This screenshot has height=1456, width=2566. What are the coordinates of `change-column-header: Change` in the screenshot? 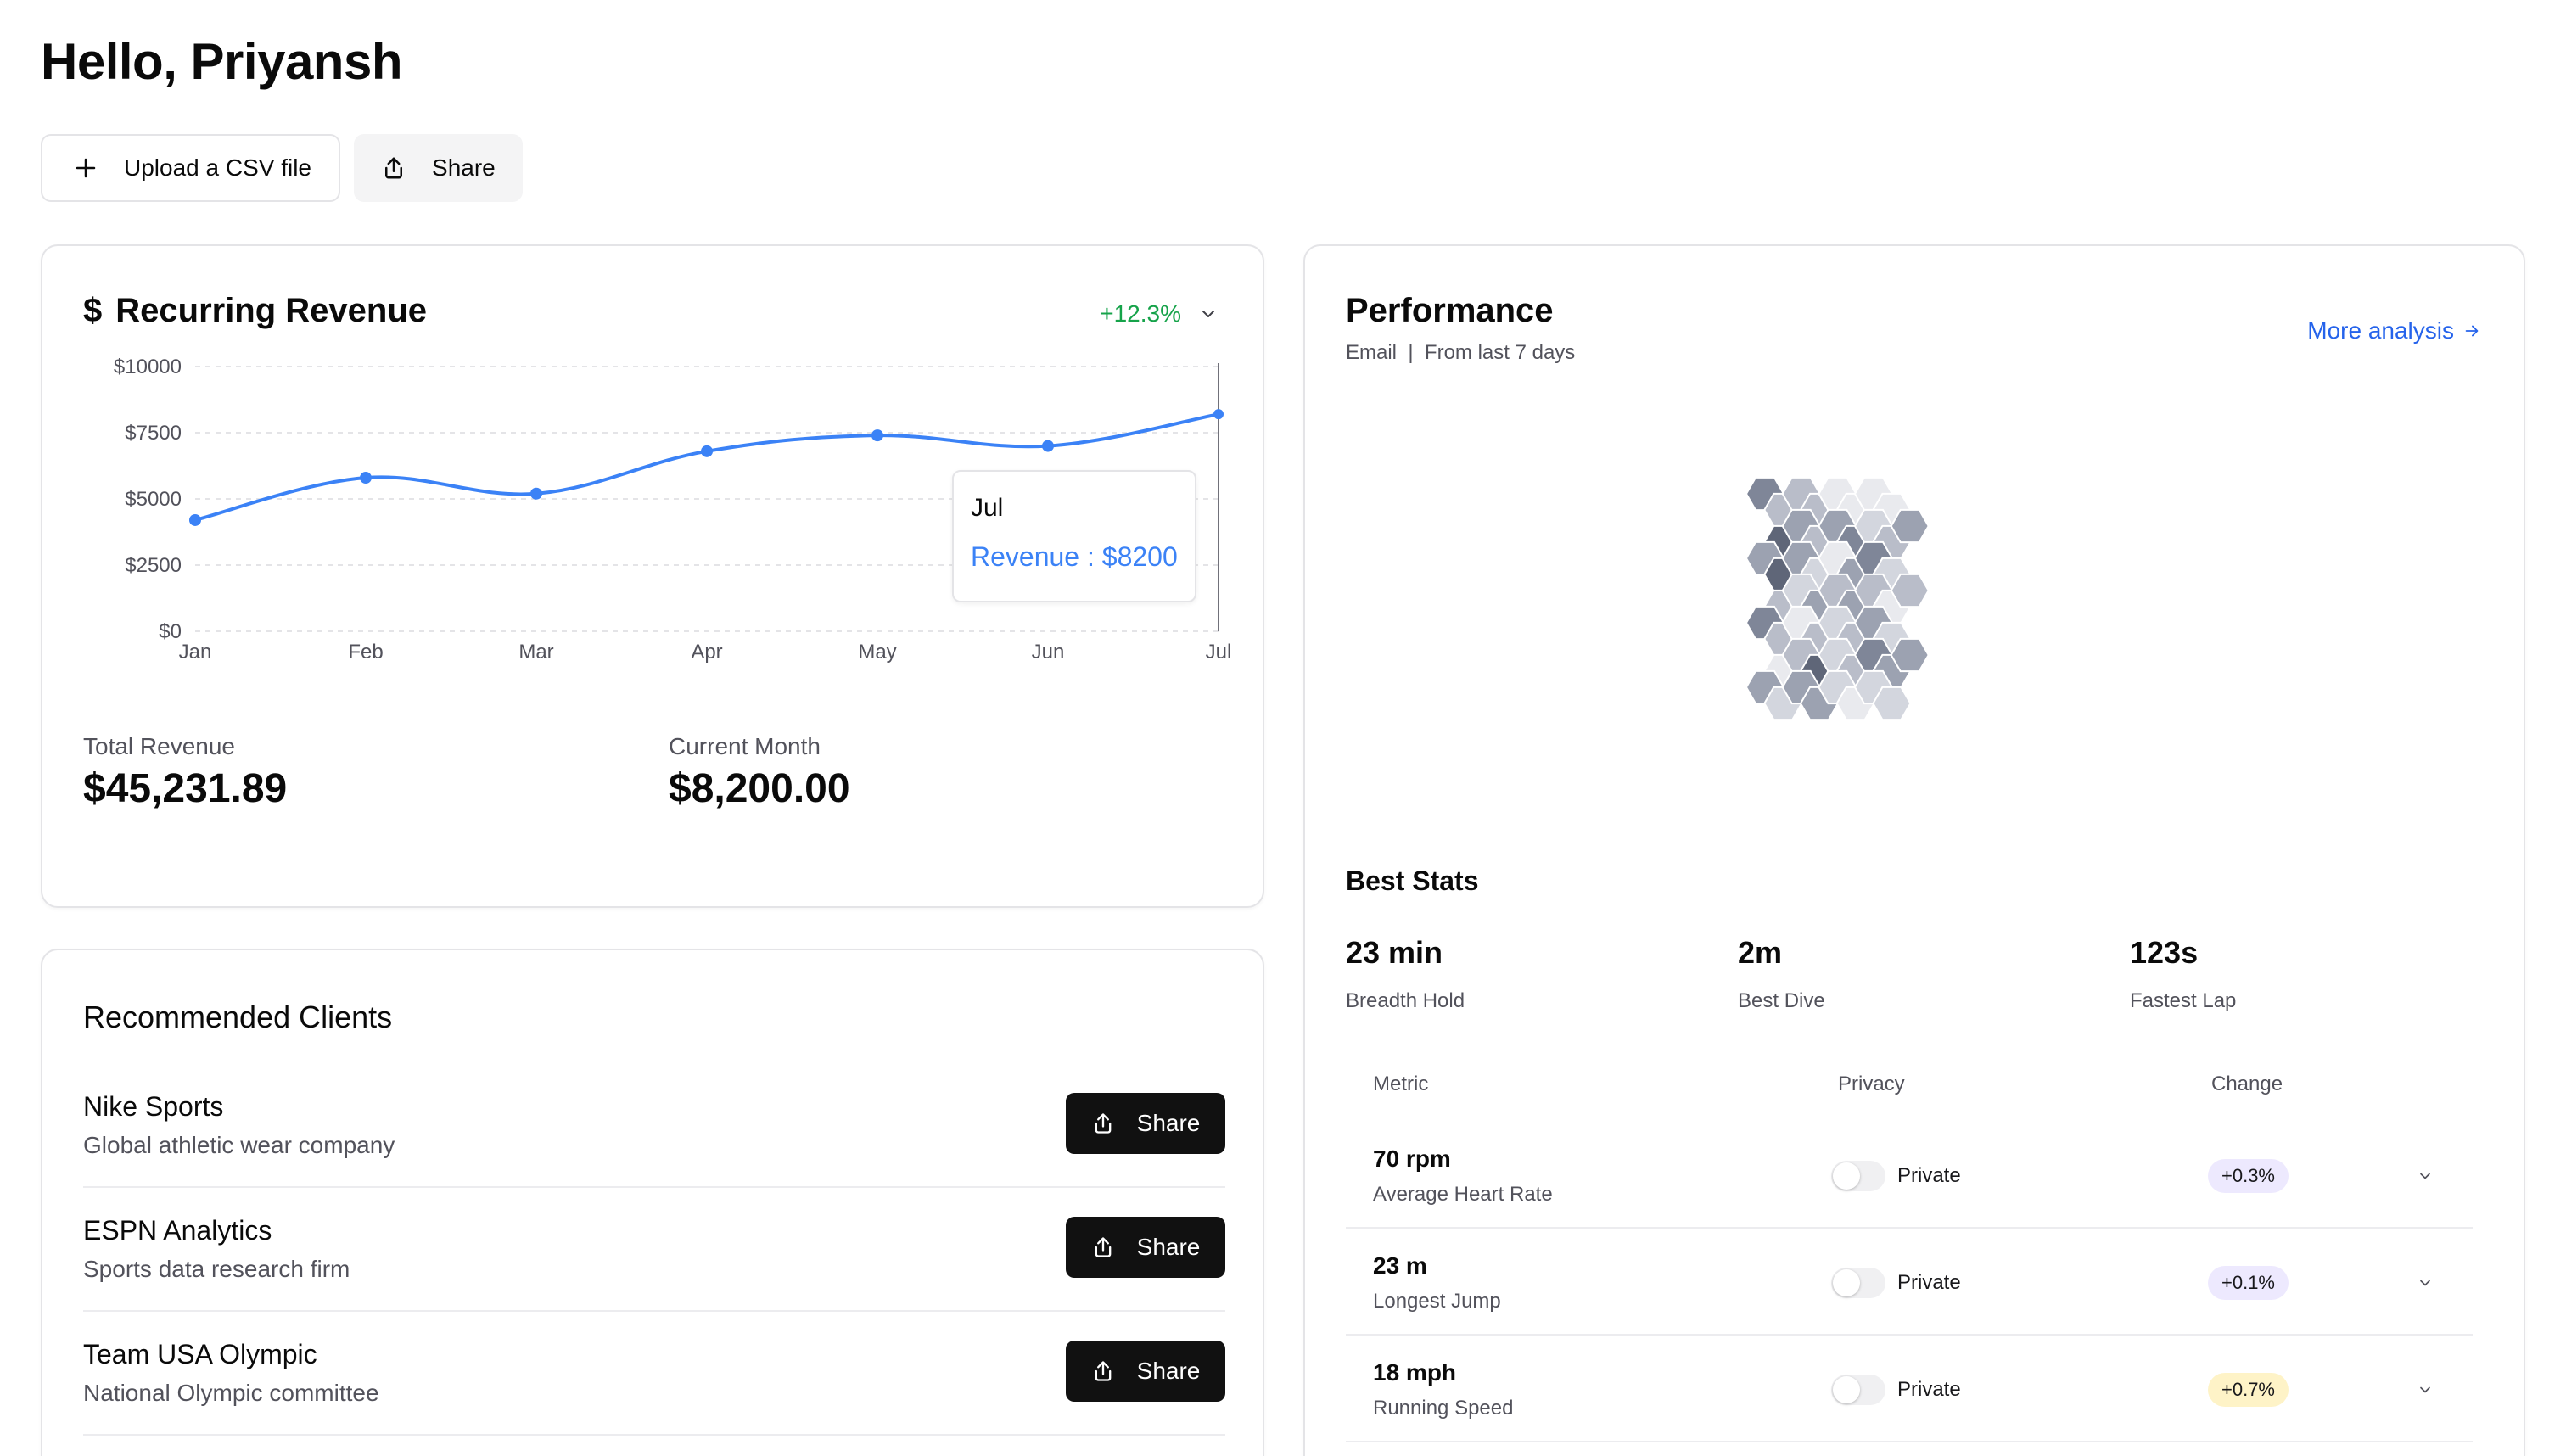 It's located at (2247, 1083).